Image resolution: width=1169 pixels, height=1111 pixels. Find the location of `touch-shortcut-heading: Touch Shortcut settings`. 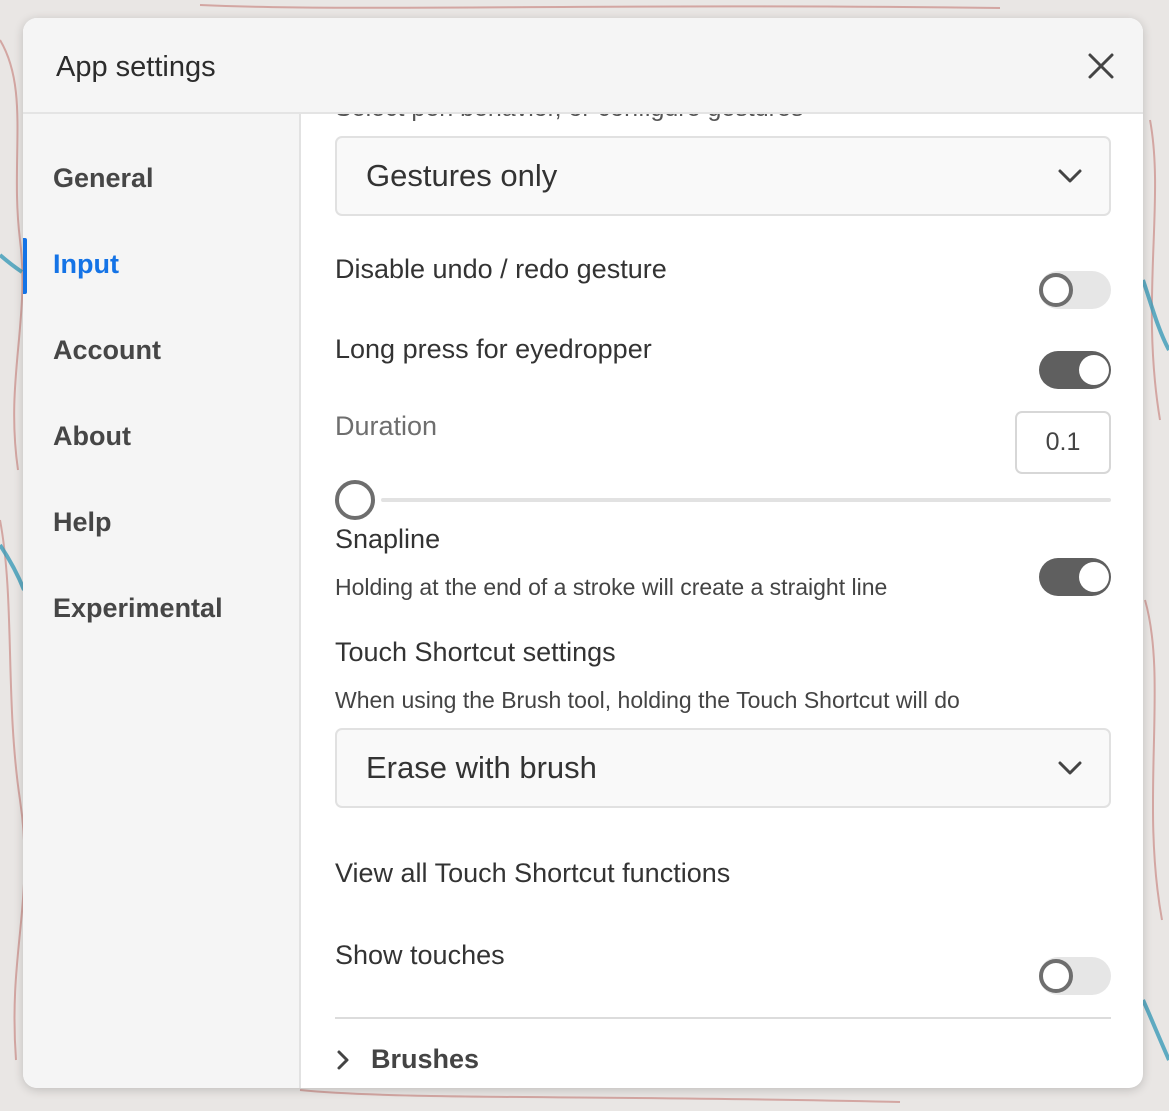

touch-shortcut-heading: Touch Shortcut settings is located at coordinates (475, 652).